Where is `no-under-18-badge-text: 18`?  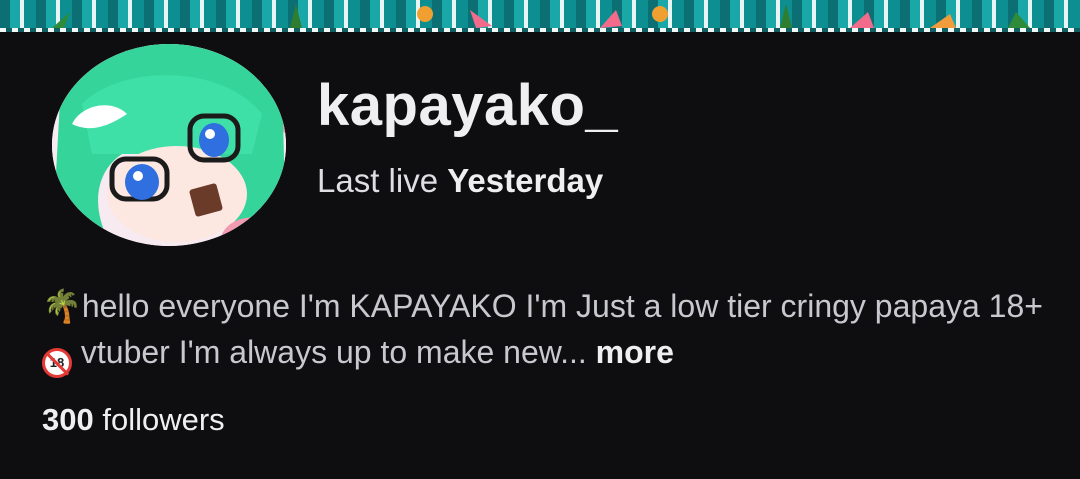
no-under-18-badge-text: 18 is located at coordinates (57, 362).